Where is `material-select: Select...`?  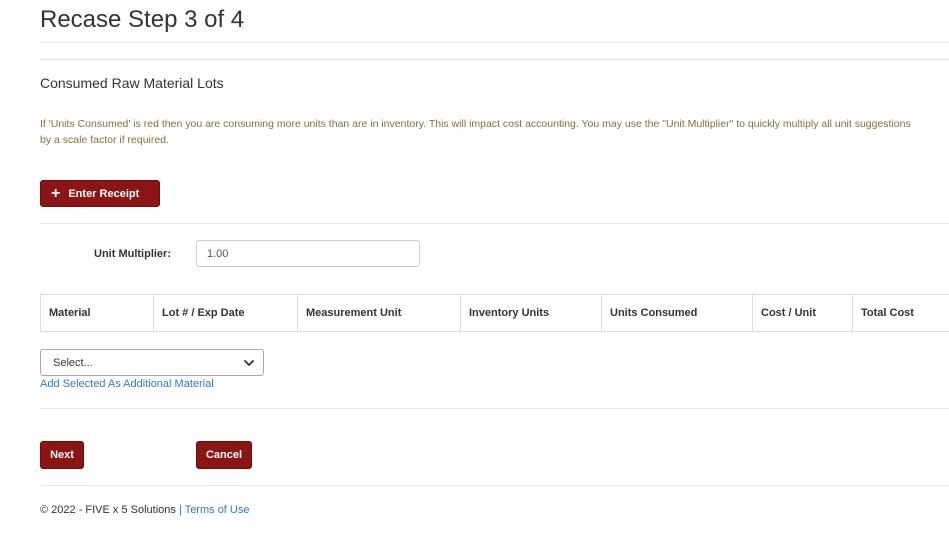
material-select: Select... is located at coordinates (152, 362).